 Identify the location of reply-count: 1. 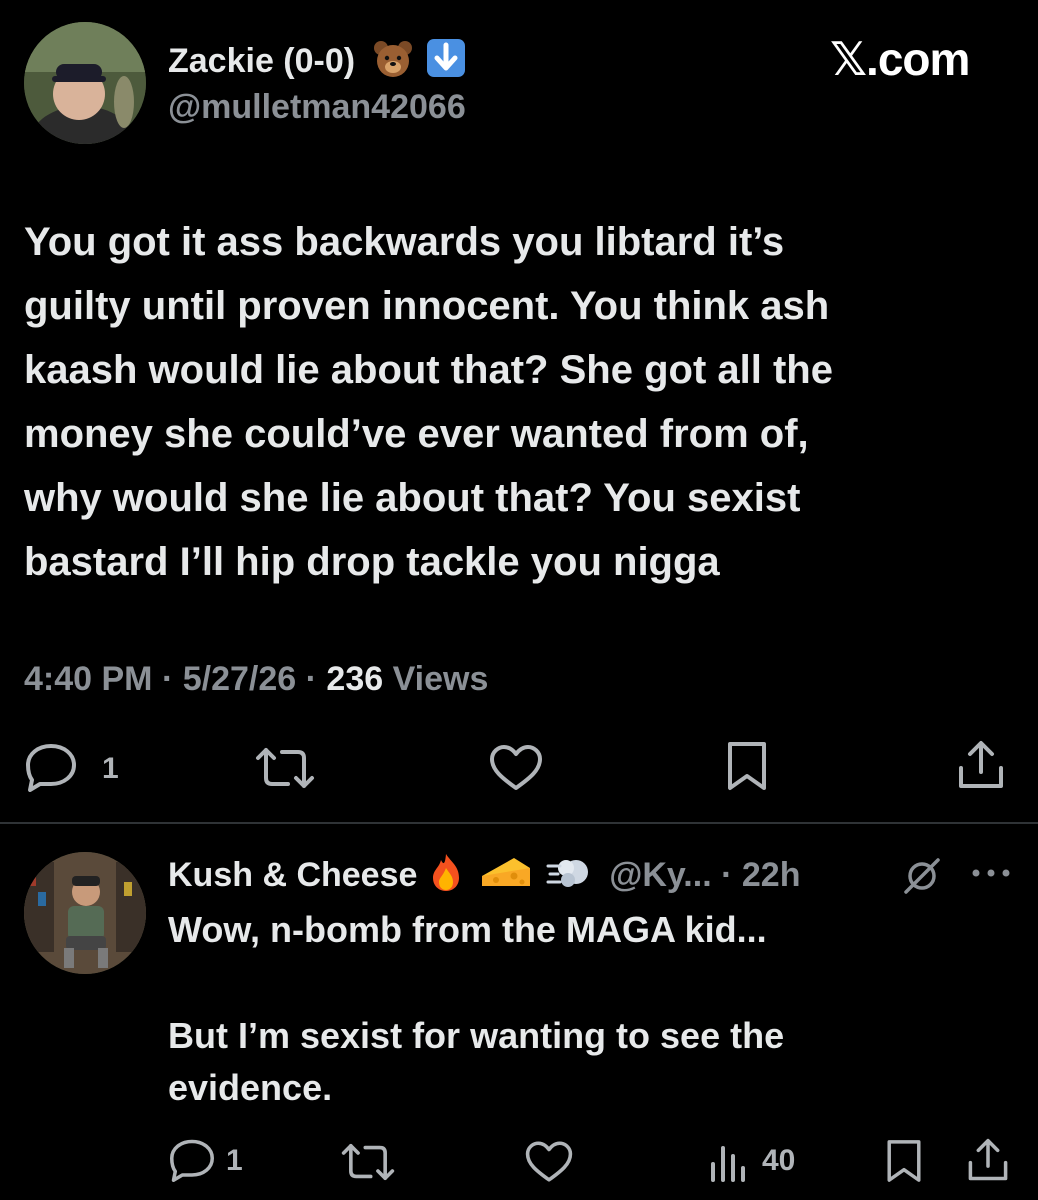
(110, 768).